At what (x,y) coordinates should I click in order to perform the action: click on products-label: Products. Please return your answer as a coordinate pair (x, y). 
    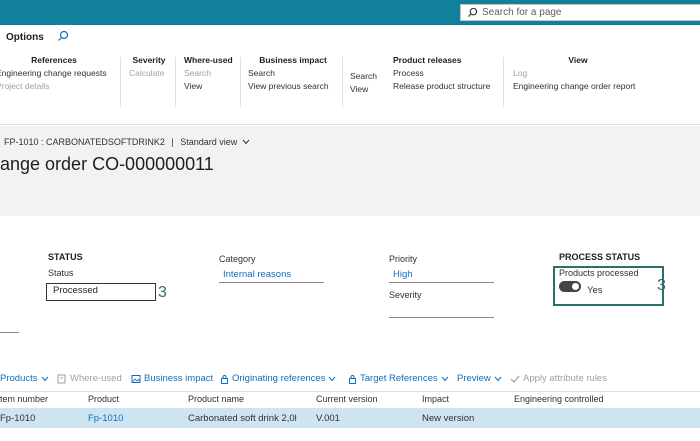
    Looking at the image, I should click on (19, 378).